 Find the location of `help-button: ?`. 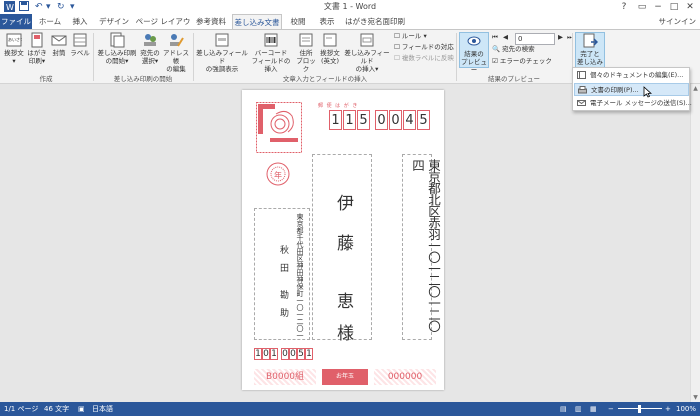

help-button: ? is located at coordinates (624, 7).